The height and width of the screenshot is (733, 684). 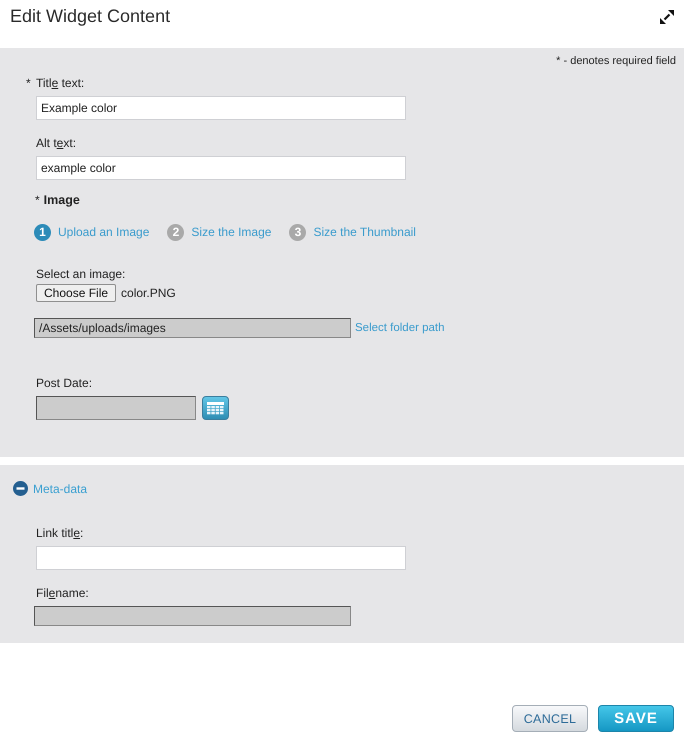 What do you see at coordinates (616, 61) in the screenshot?
I see `required-note: * - denotes required field` at bounding box center [616, 61].